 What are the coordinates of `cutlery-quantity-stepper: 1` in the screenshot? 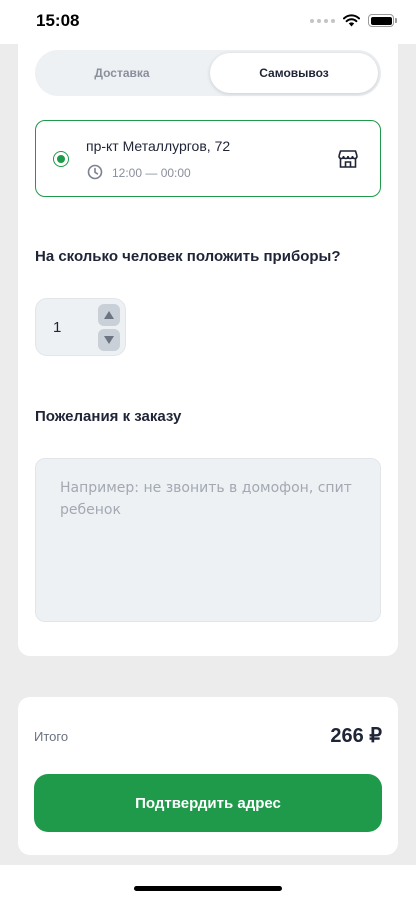 It's located at (80, 327).